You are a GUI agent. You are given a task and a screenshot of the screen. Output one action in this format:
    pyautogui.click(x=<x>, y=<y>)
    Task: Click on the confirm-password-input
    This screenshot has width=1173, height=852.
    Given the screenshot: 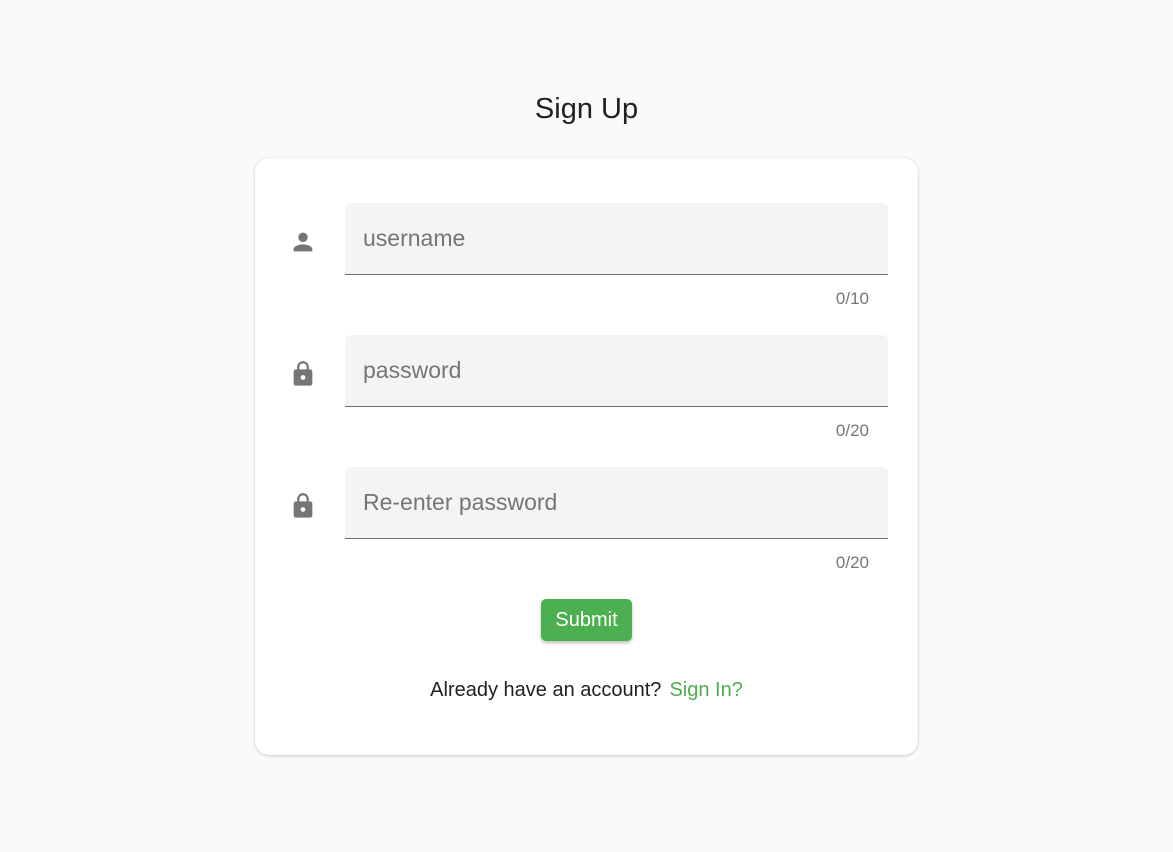 What is the action you would take?
    pyautogui.click(x=616, y=502)
    